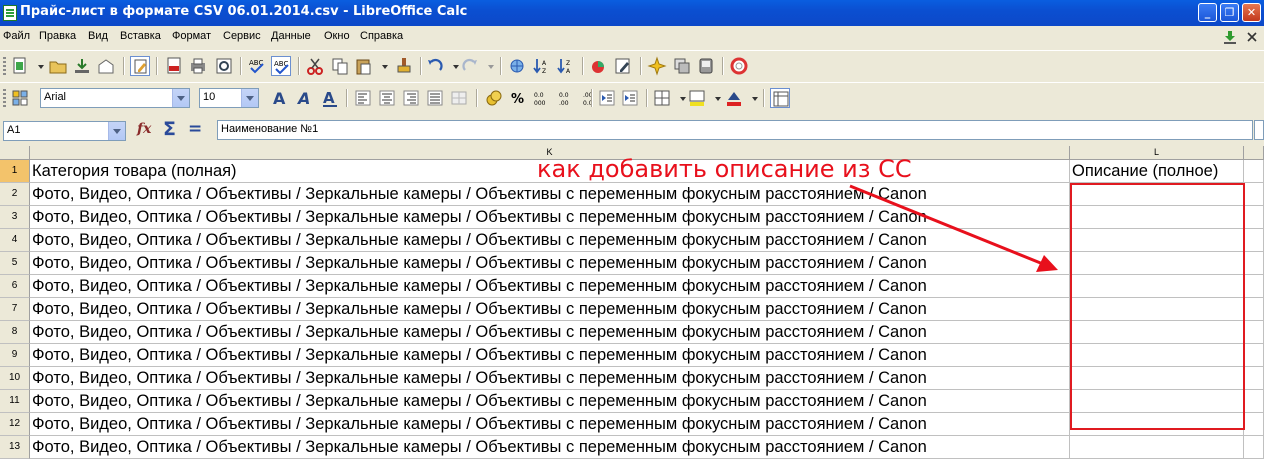 The height and width of the screenshot is (461, 1264). Describe the element at coordinates (1230, 37) in the screenshot. I see `update-download-icon` at that location.